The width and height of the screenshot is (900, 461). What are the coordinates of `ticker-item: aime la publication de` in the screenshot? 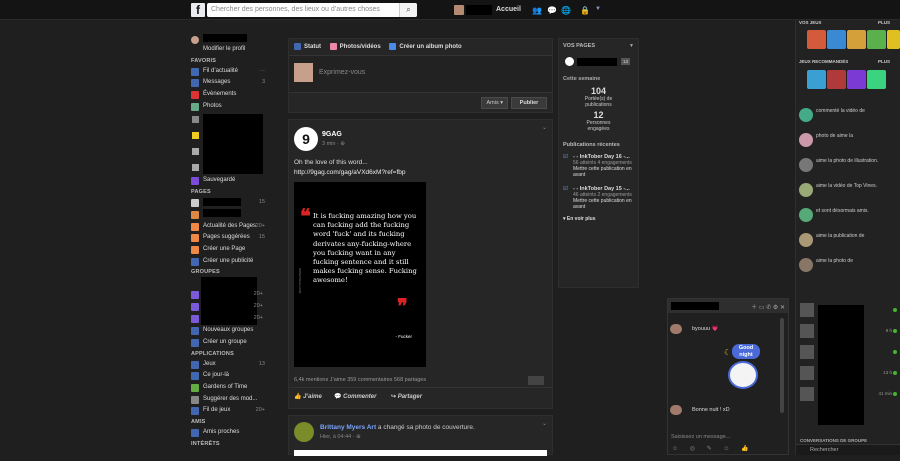 It's located at (848, 243).